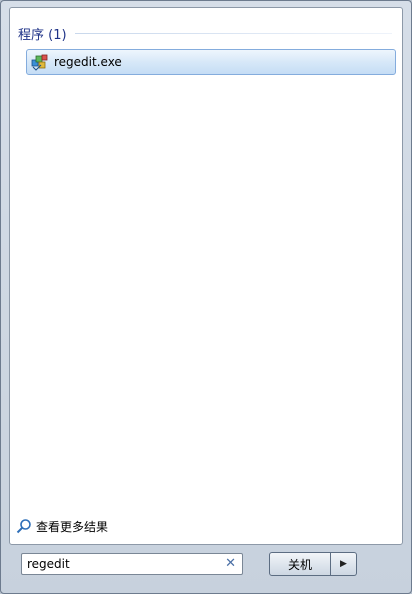 This screenshot has height=594, width=412. Describe the element at coordinates (24, 526) in the screenshot. I see `magnifier-icon` at that location.